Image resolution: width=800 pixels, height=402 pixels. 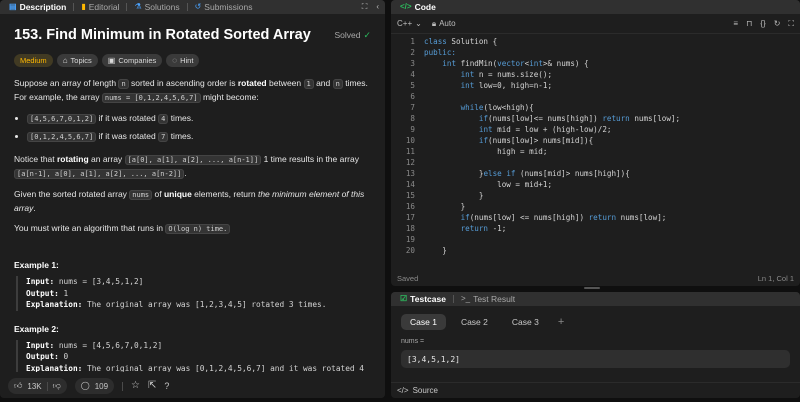 What do you see at coordinates (181, 118) in the screenshot?
I see `text: times.` at bounding box center [181, 118].